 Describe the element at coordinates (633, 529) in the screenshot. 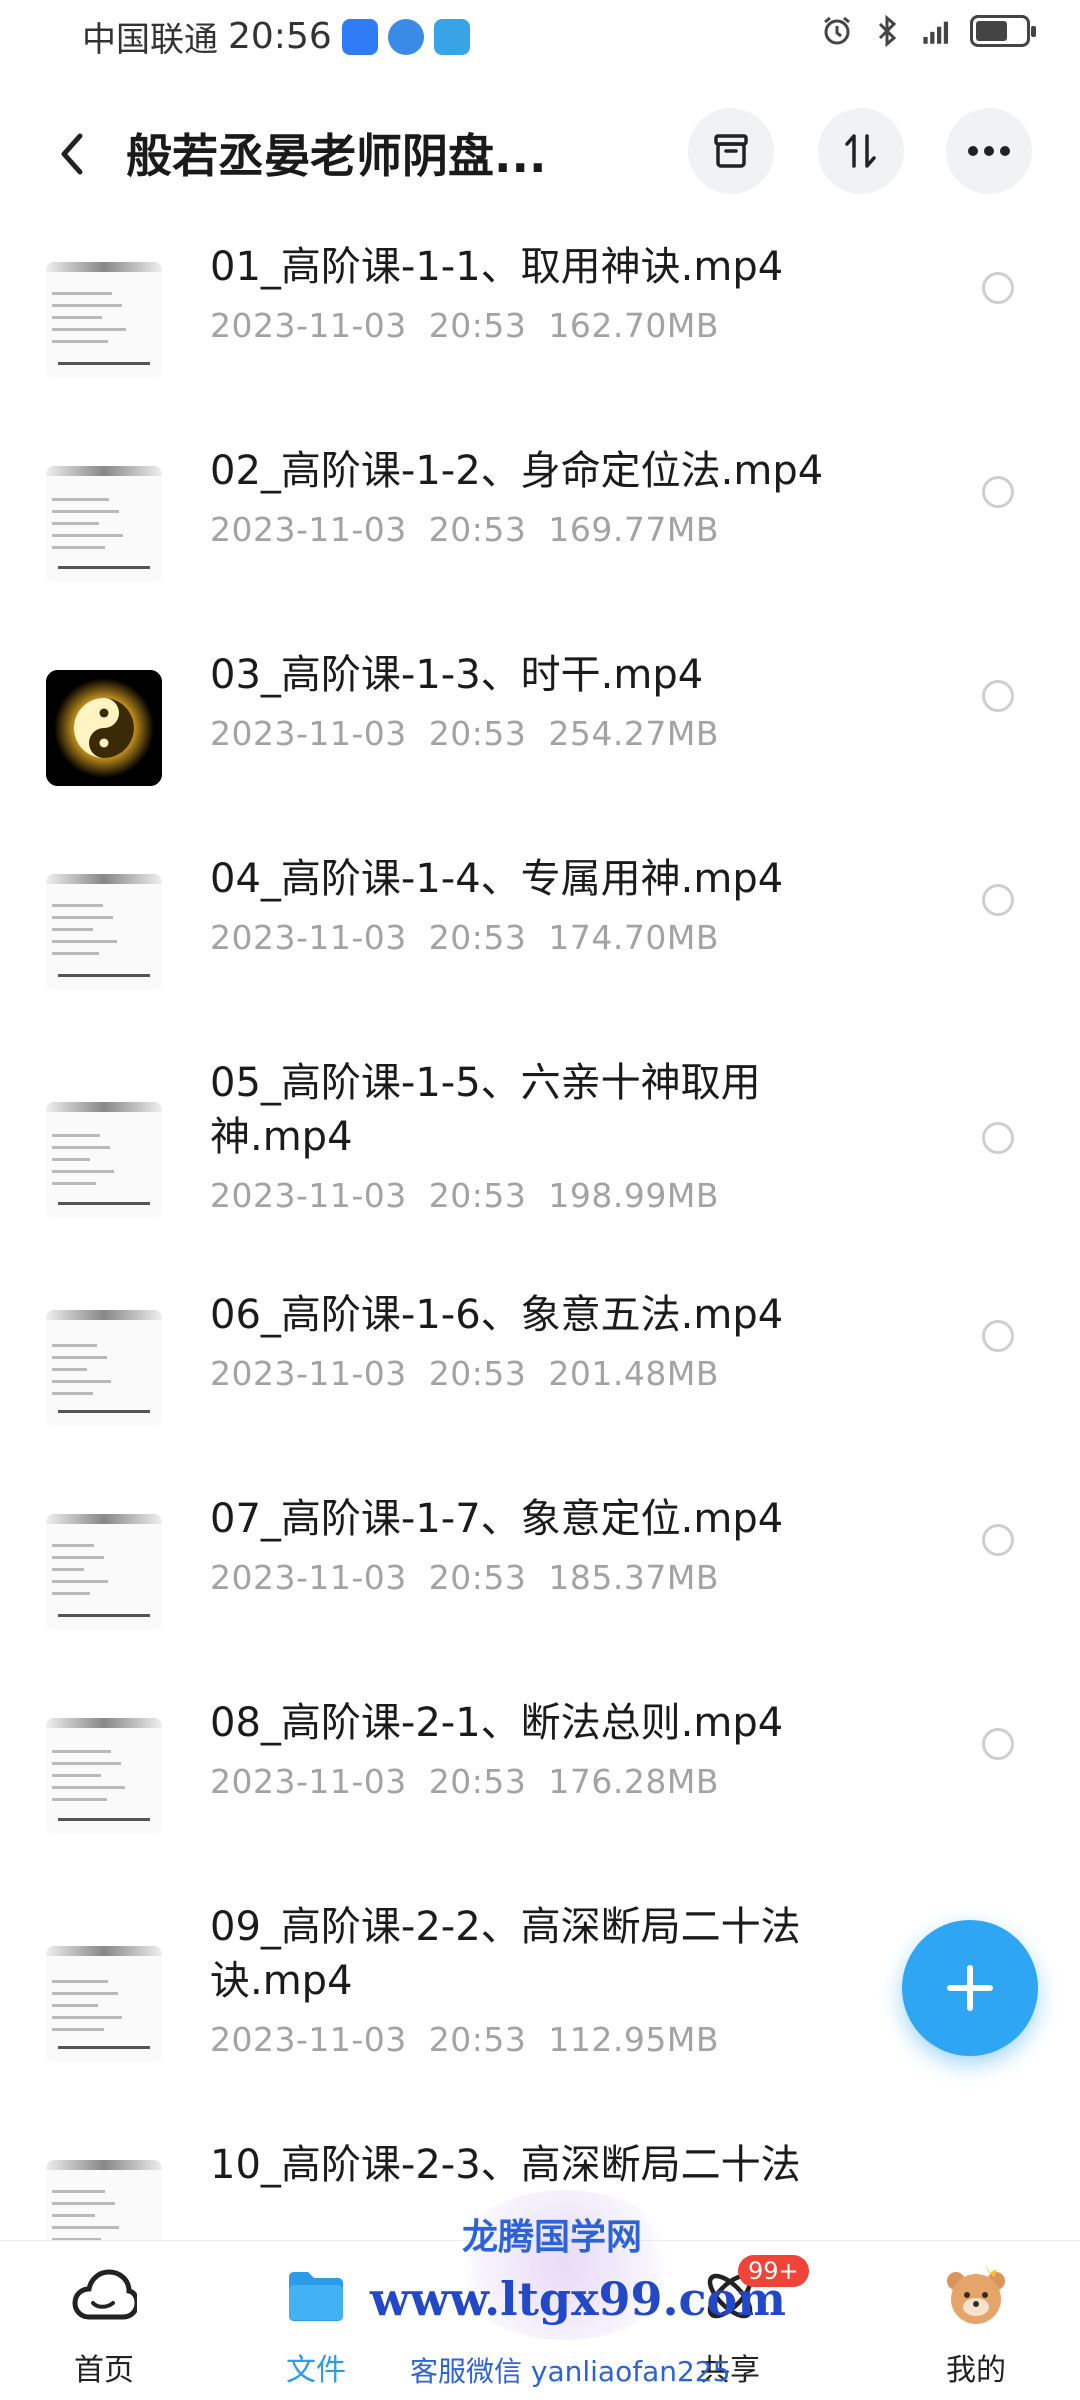

I see `file-size: 169.77MB` at that location.